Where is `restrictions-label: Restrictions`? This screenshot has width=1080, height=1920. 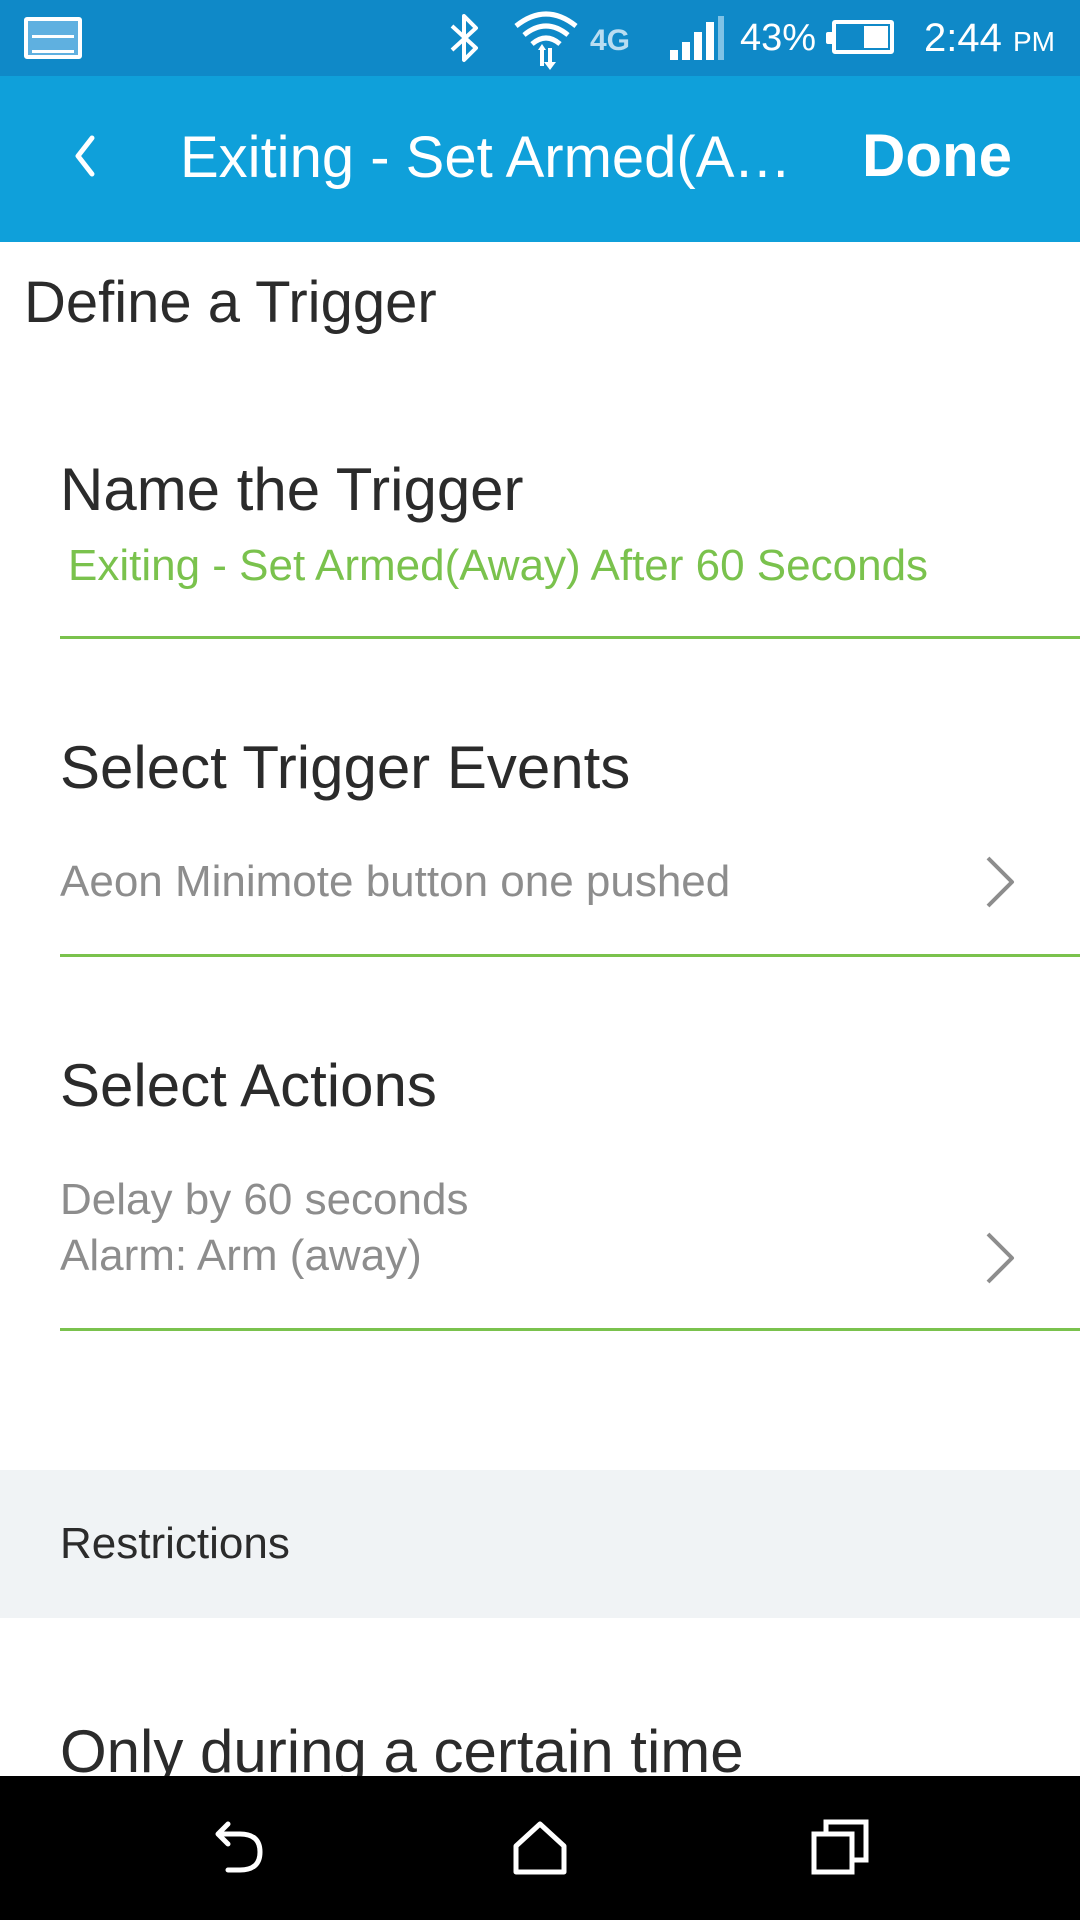
restrictions-label: Restrictions is located at coordinates (175, 1543).